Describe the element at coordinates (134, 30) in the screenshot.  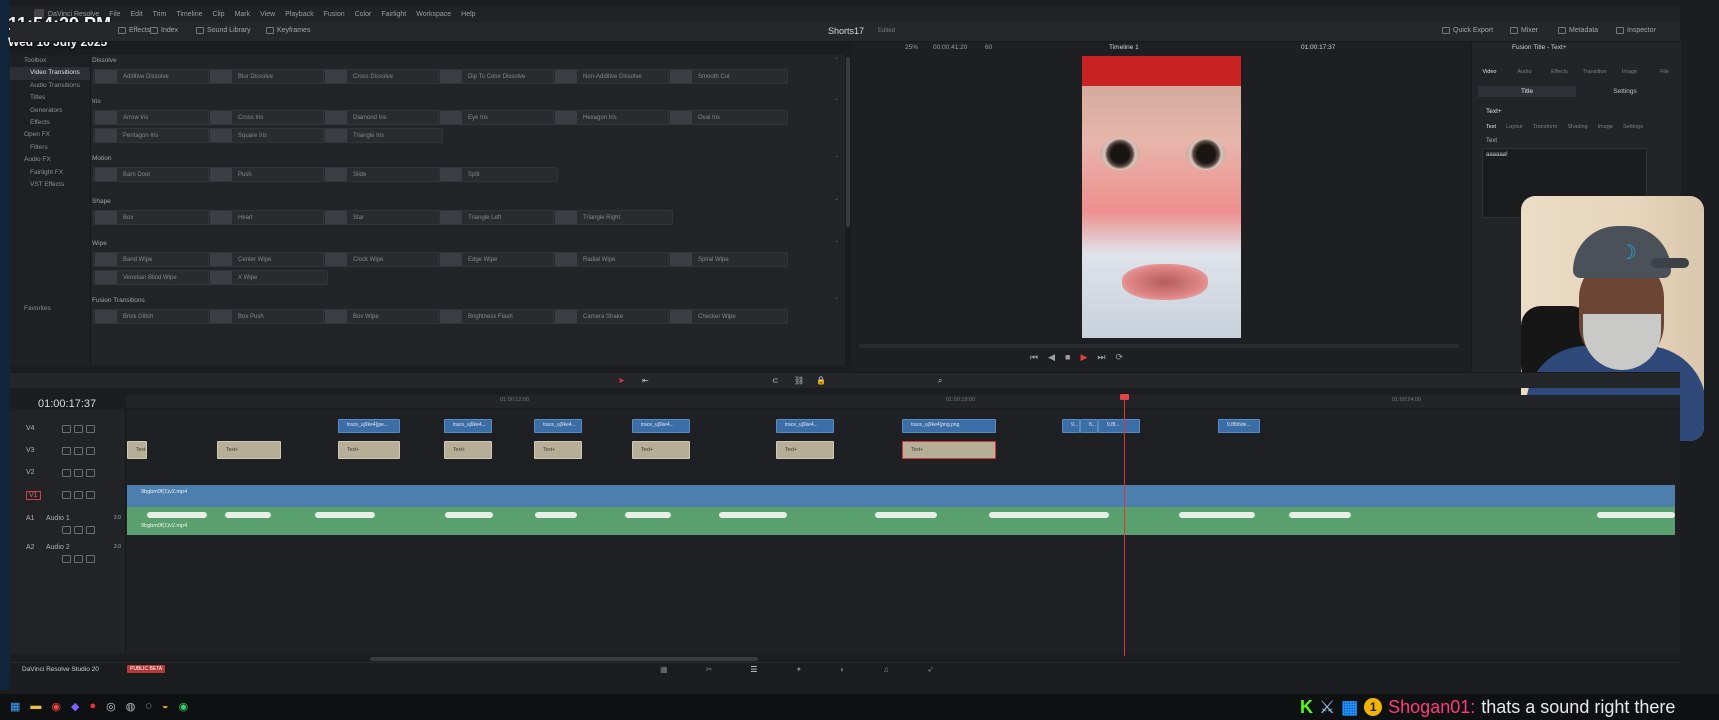
I see `effects-button: Effects` at that location.